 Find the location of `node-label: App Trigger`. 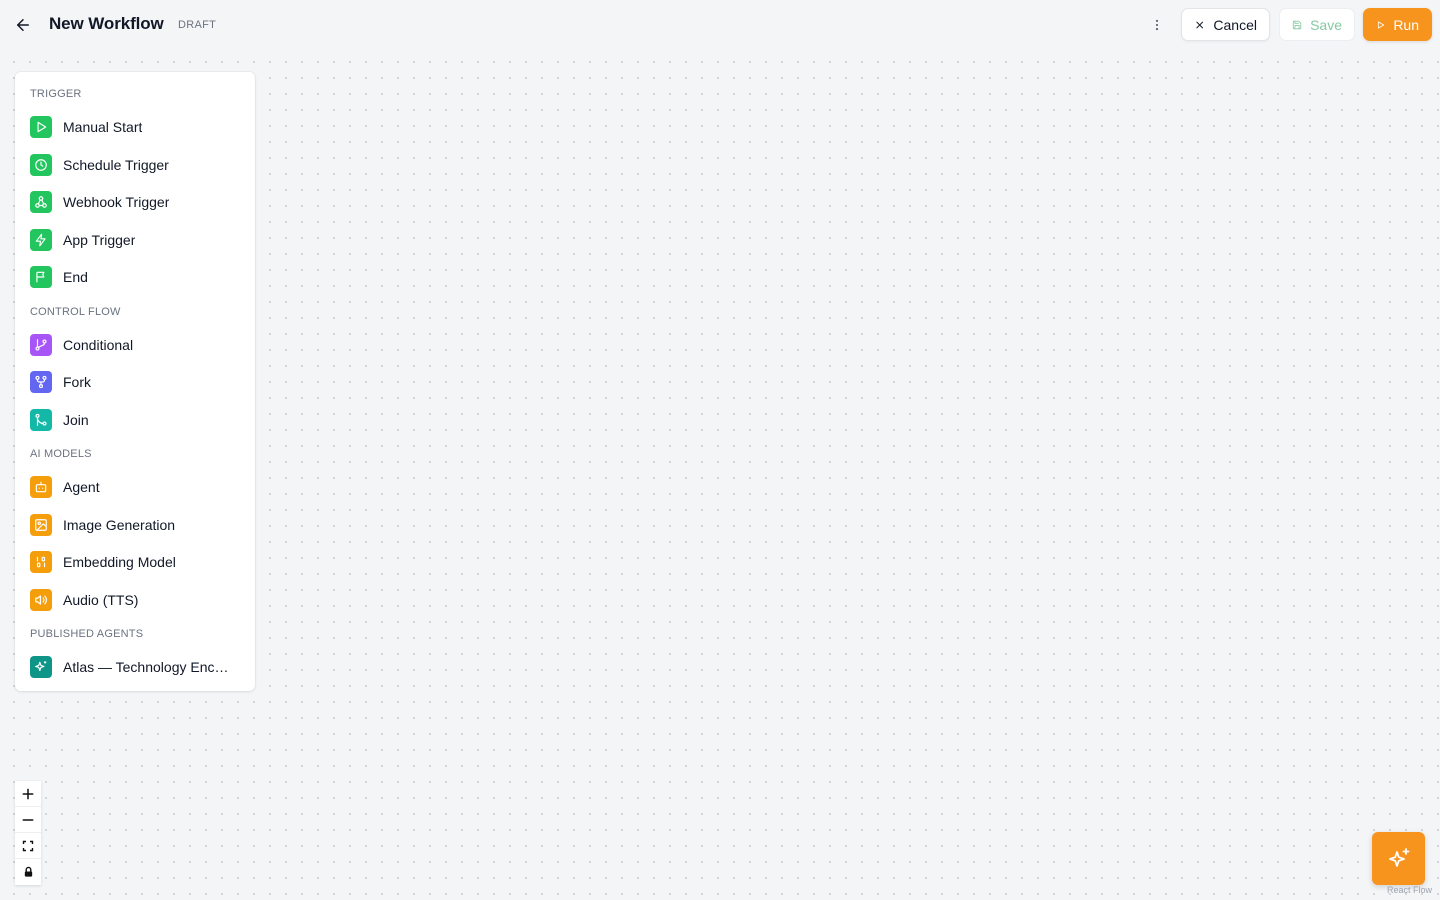

node-label: App Trigger is located at coordinates (99, 240).